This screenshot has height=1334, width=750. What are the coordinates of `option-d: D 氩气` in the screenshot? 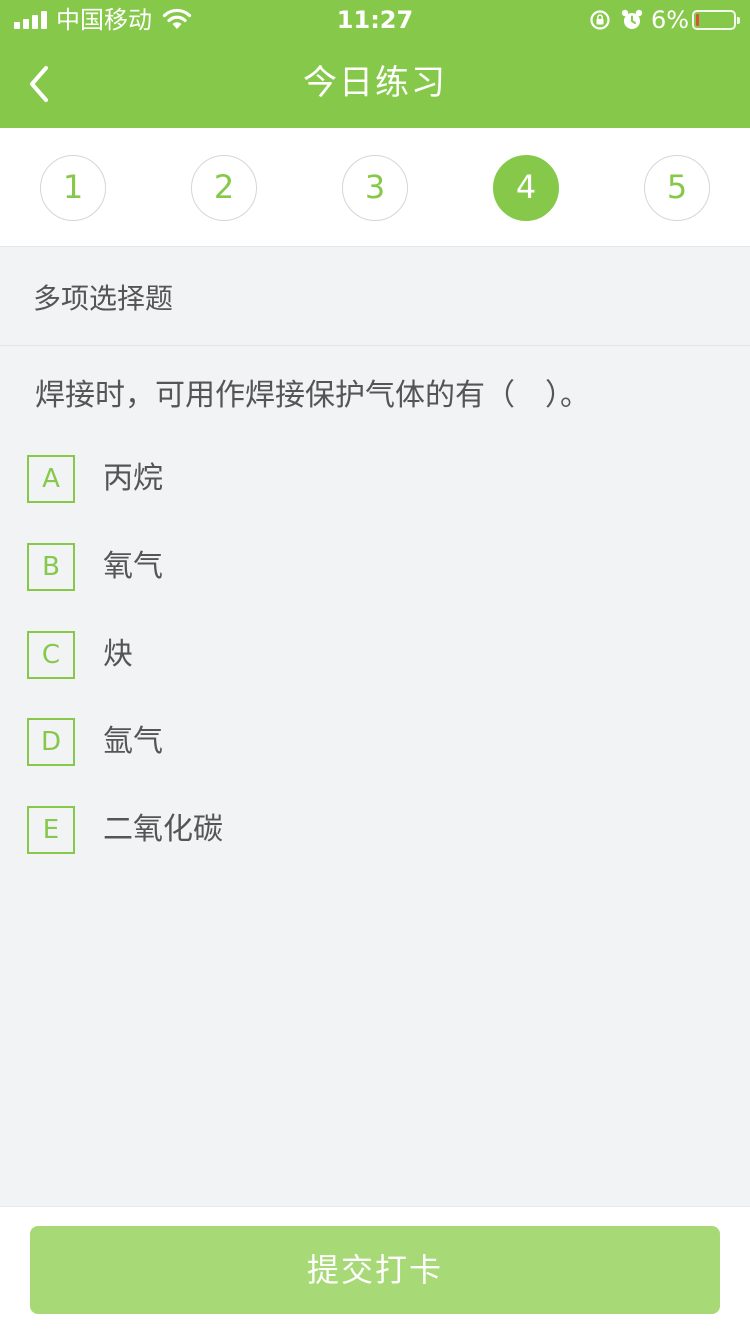 It's located at (367, 742).